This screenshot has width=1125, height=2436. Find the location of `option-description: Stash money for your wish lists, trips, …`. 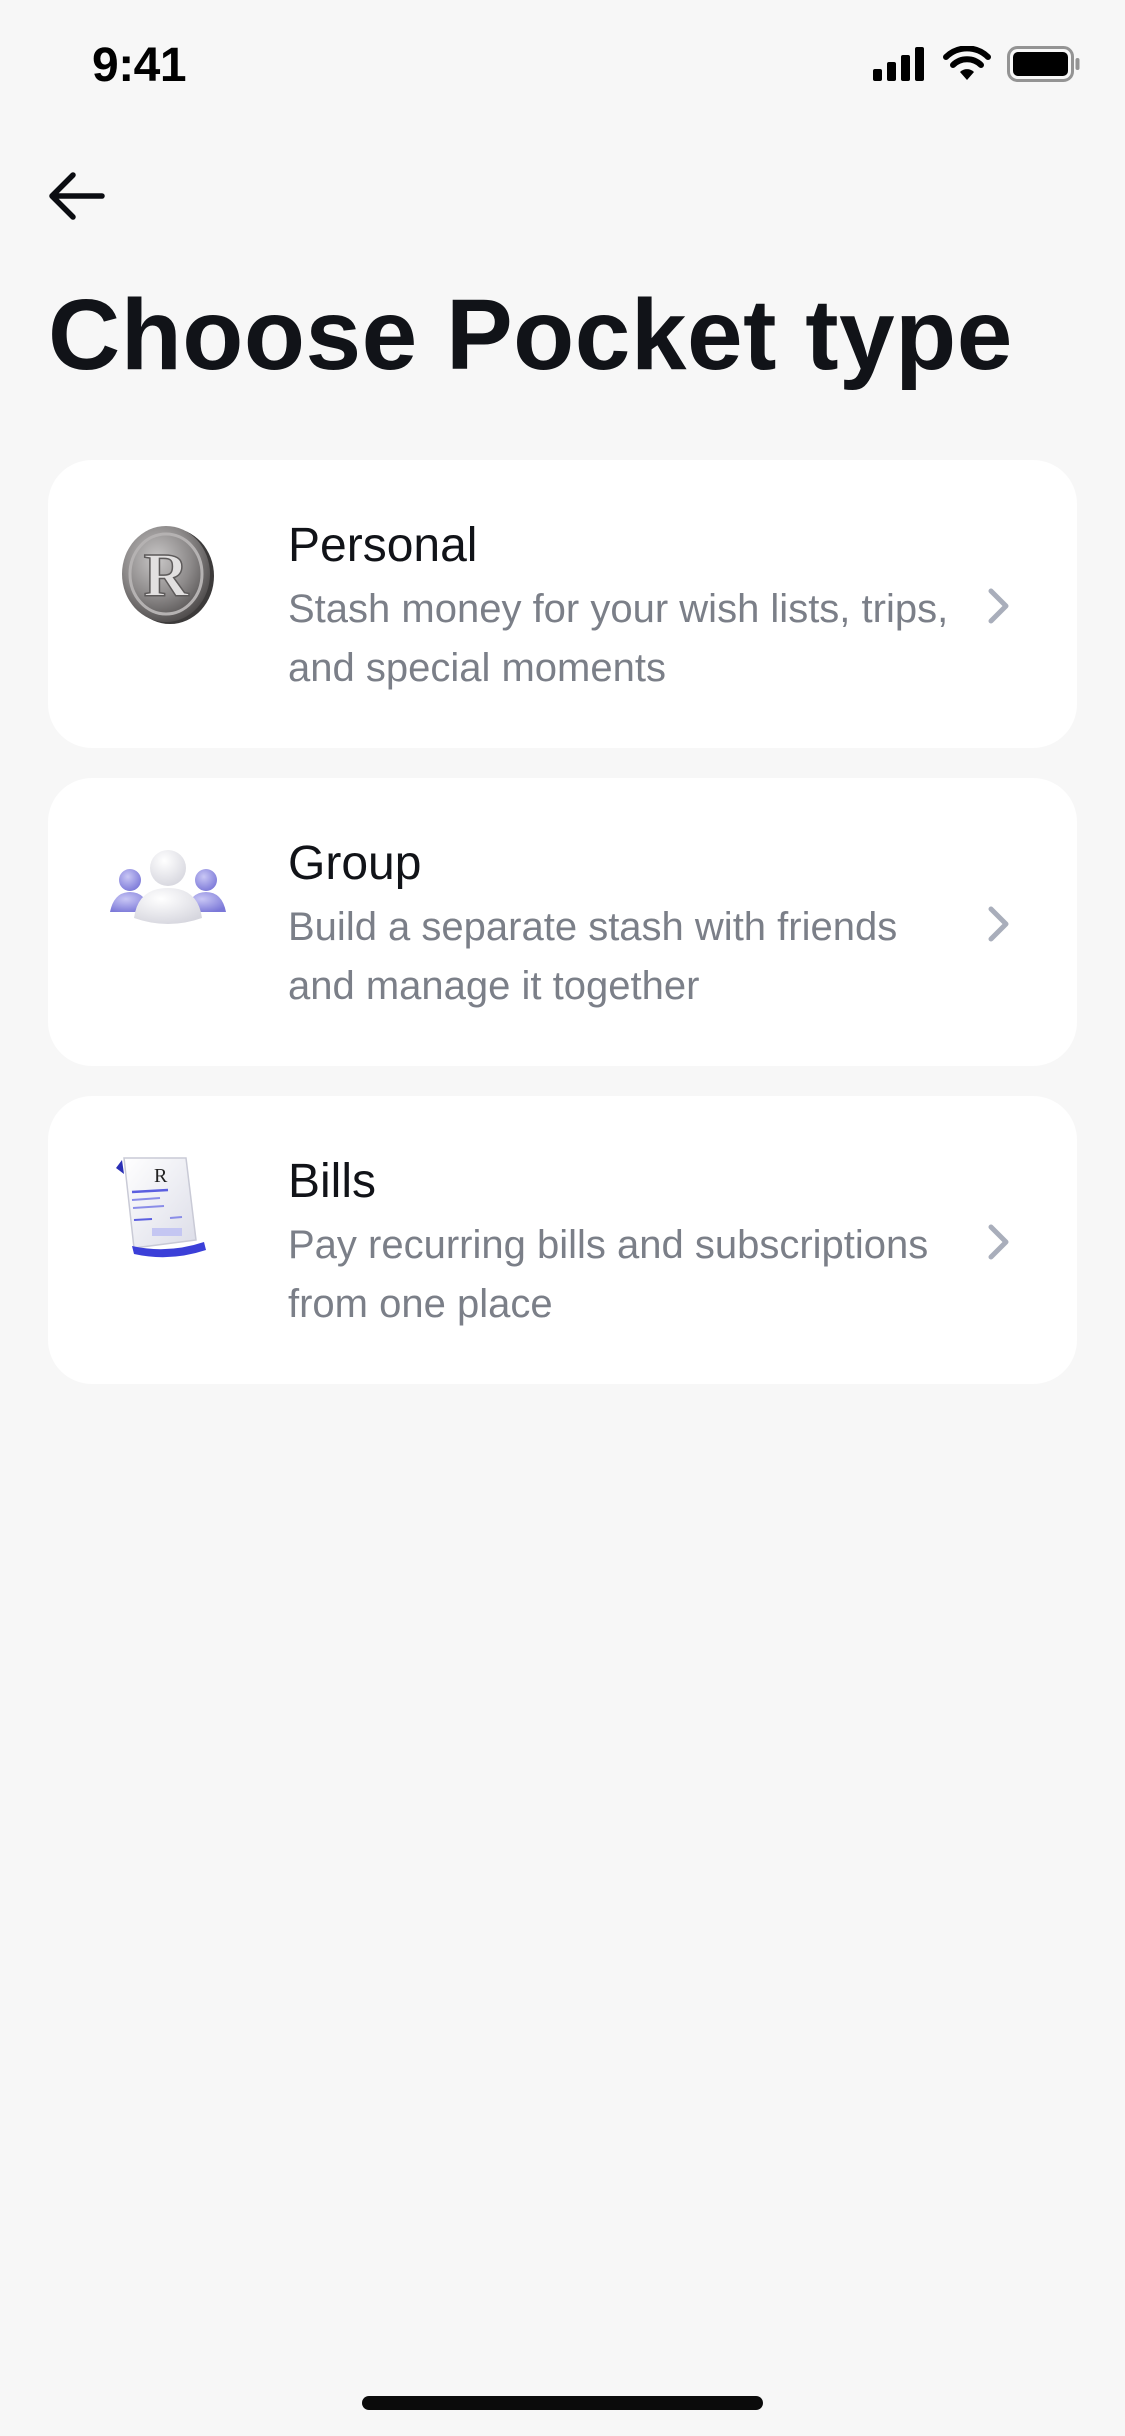

option-description: Stash money for your wish lists, trips, … is located at coordinates (618, 638).